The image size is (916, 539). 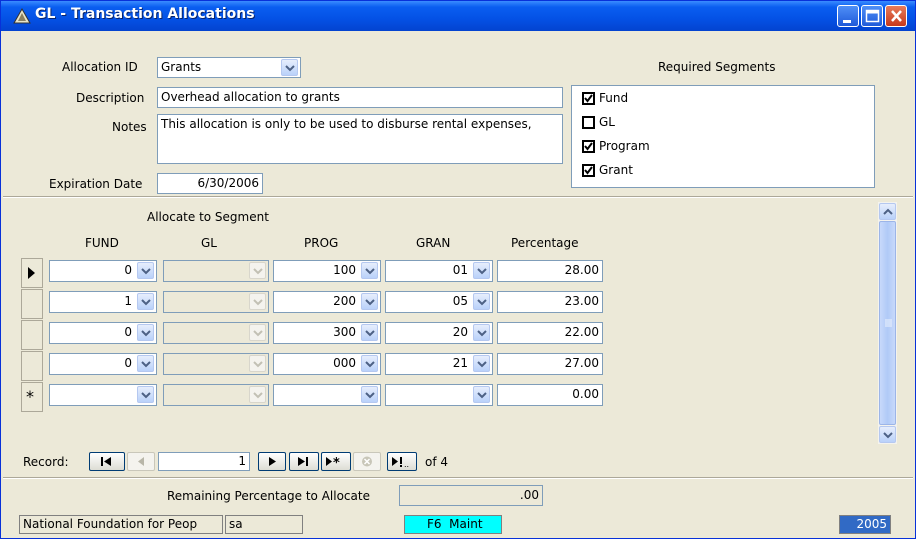 I want to click on minimize-button, so click(x=848, y=16).